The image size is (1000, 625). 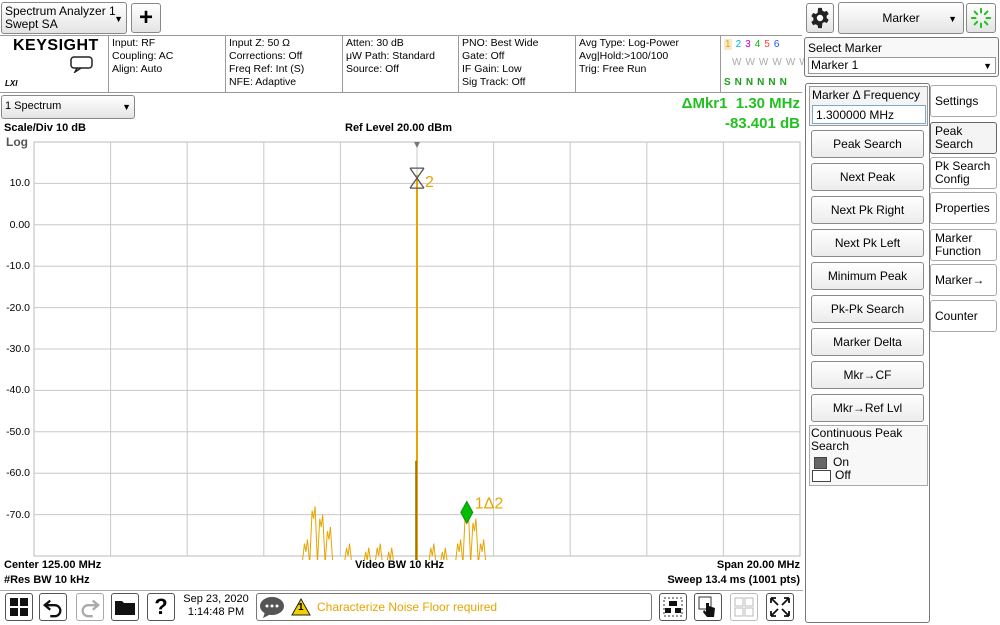 I want to click on remote-message-icon, so click(x=81, y=64).